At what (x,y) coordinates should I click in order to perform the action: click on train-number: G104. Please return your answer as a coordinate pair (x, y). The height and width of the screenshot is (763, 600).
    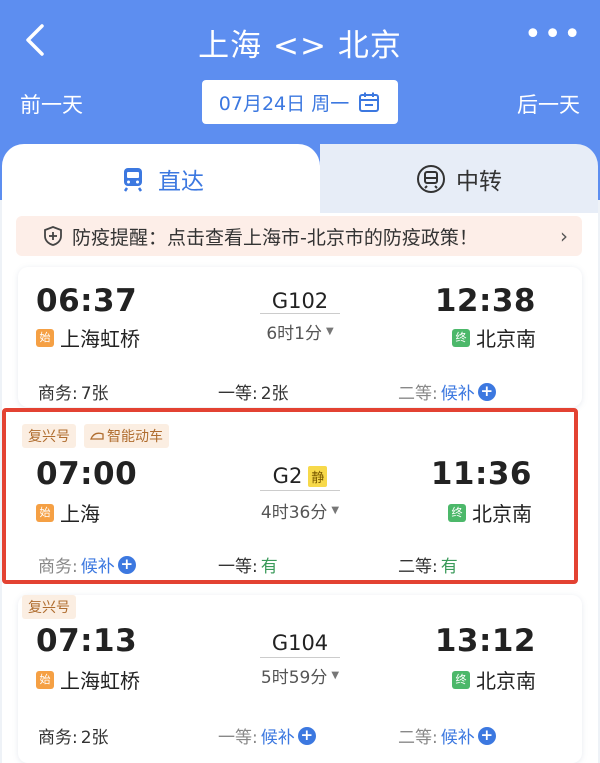
    Looking at the image, I should click on (300, 643).